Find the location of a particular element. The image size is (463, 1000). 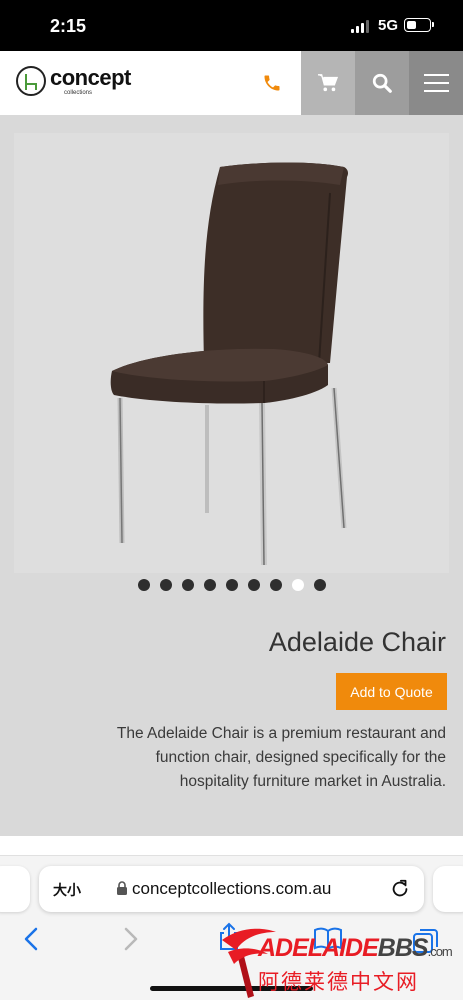

carousel-dot-active is located at coordinates (297, 585).